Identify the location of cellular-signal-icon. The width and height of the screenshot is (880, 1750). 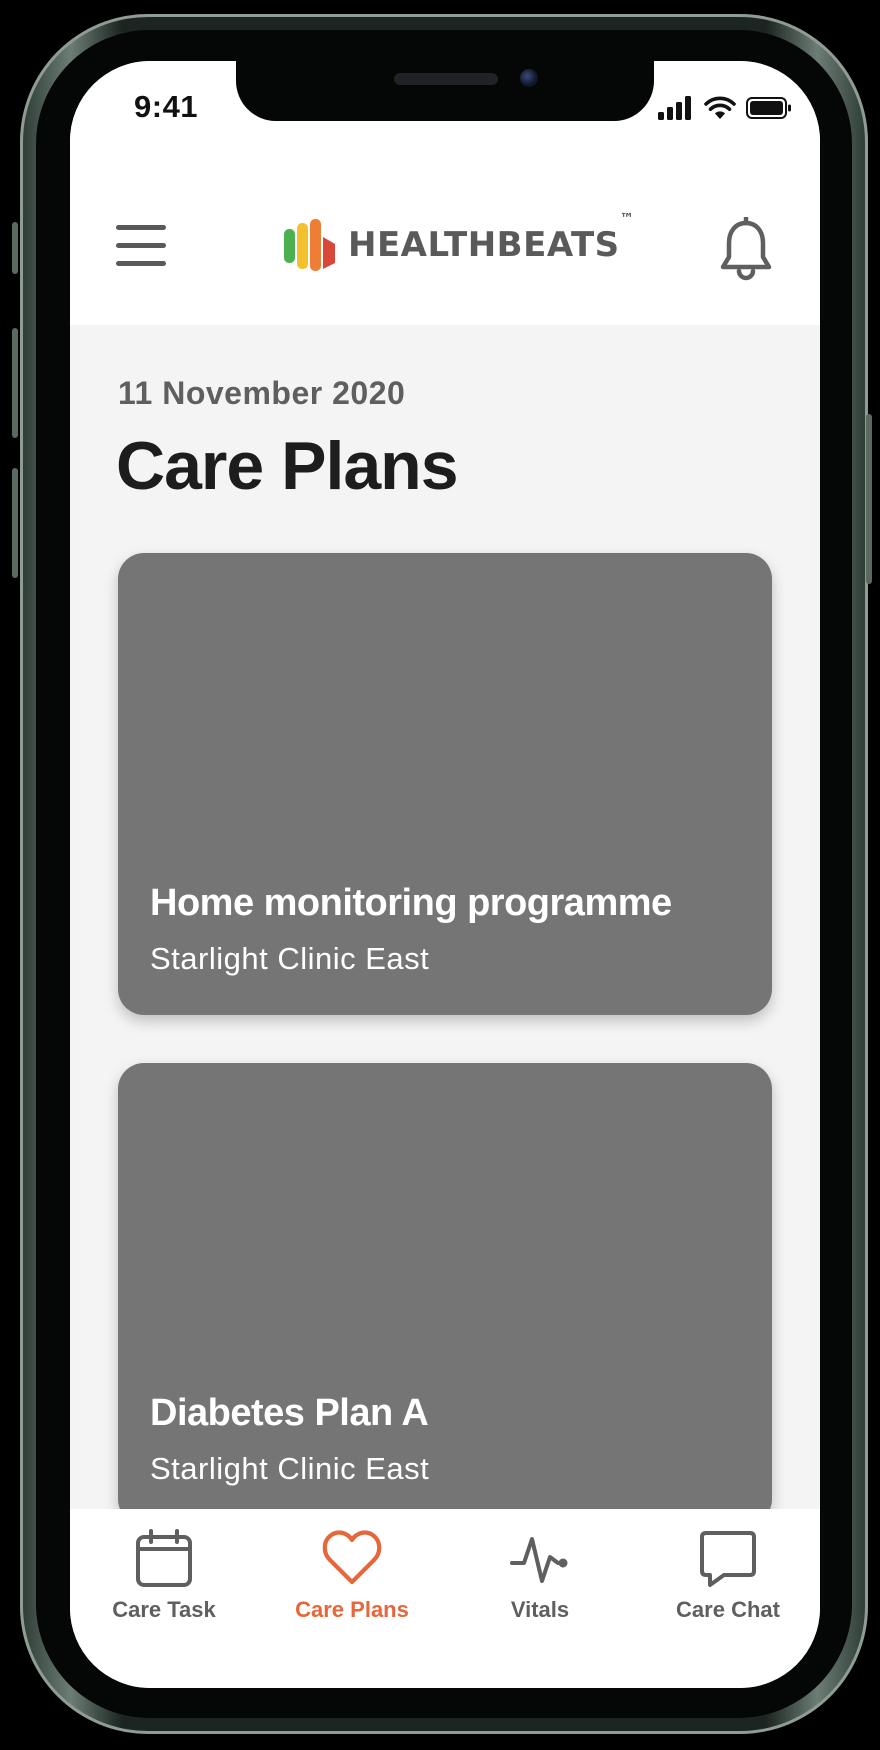
(674, 108).